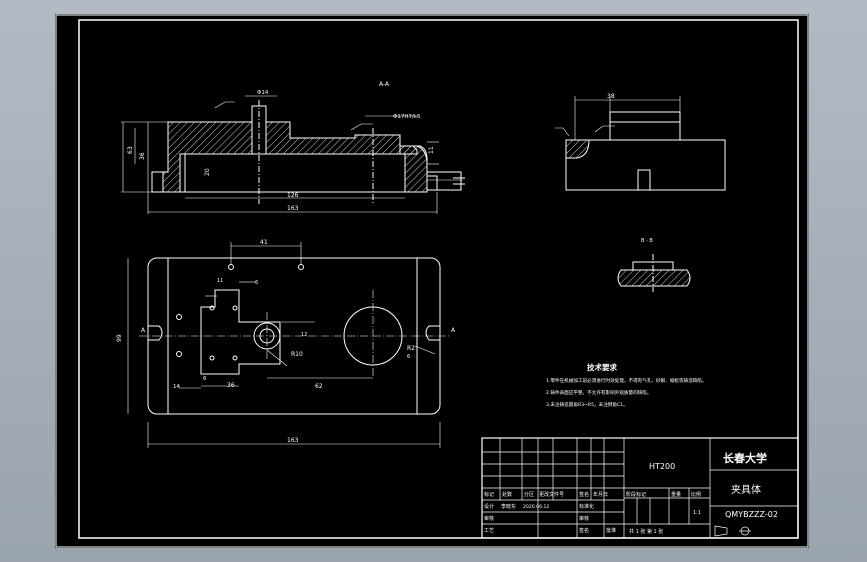 This screenshot has height=562, width=867. I want to click on tb-part-name: 夹具体, so click(746, 489).